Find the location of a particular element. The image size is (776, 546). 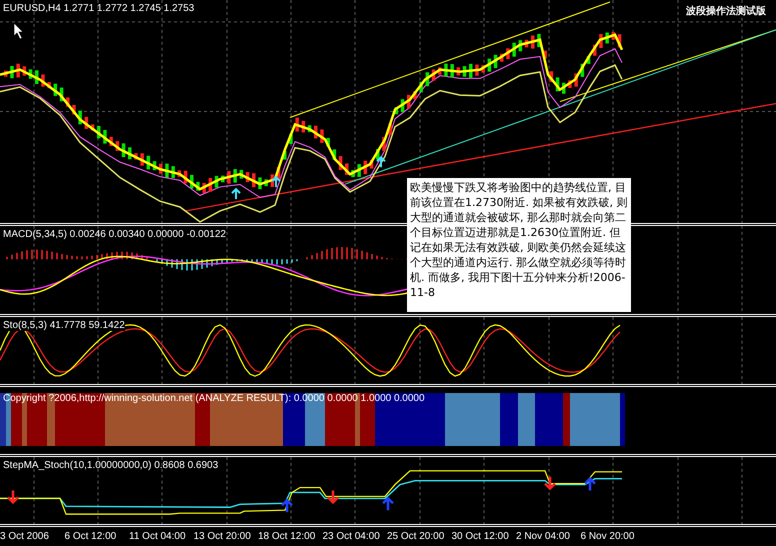

time-axis-label: 11 Oct 04:00 is located at coordinates (158, 536).